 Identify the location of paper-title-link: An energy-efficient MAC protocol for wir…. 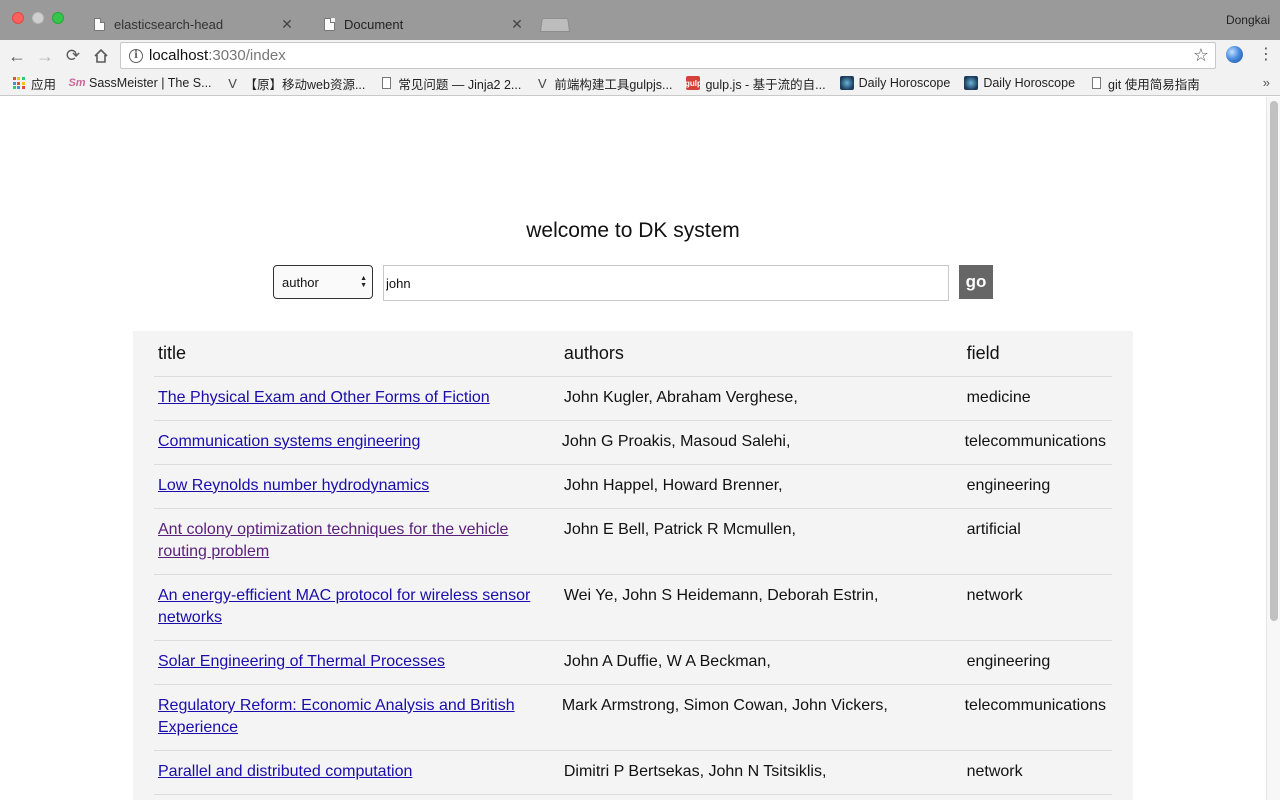
(344, 606).